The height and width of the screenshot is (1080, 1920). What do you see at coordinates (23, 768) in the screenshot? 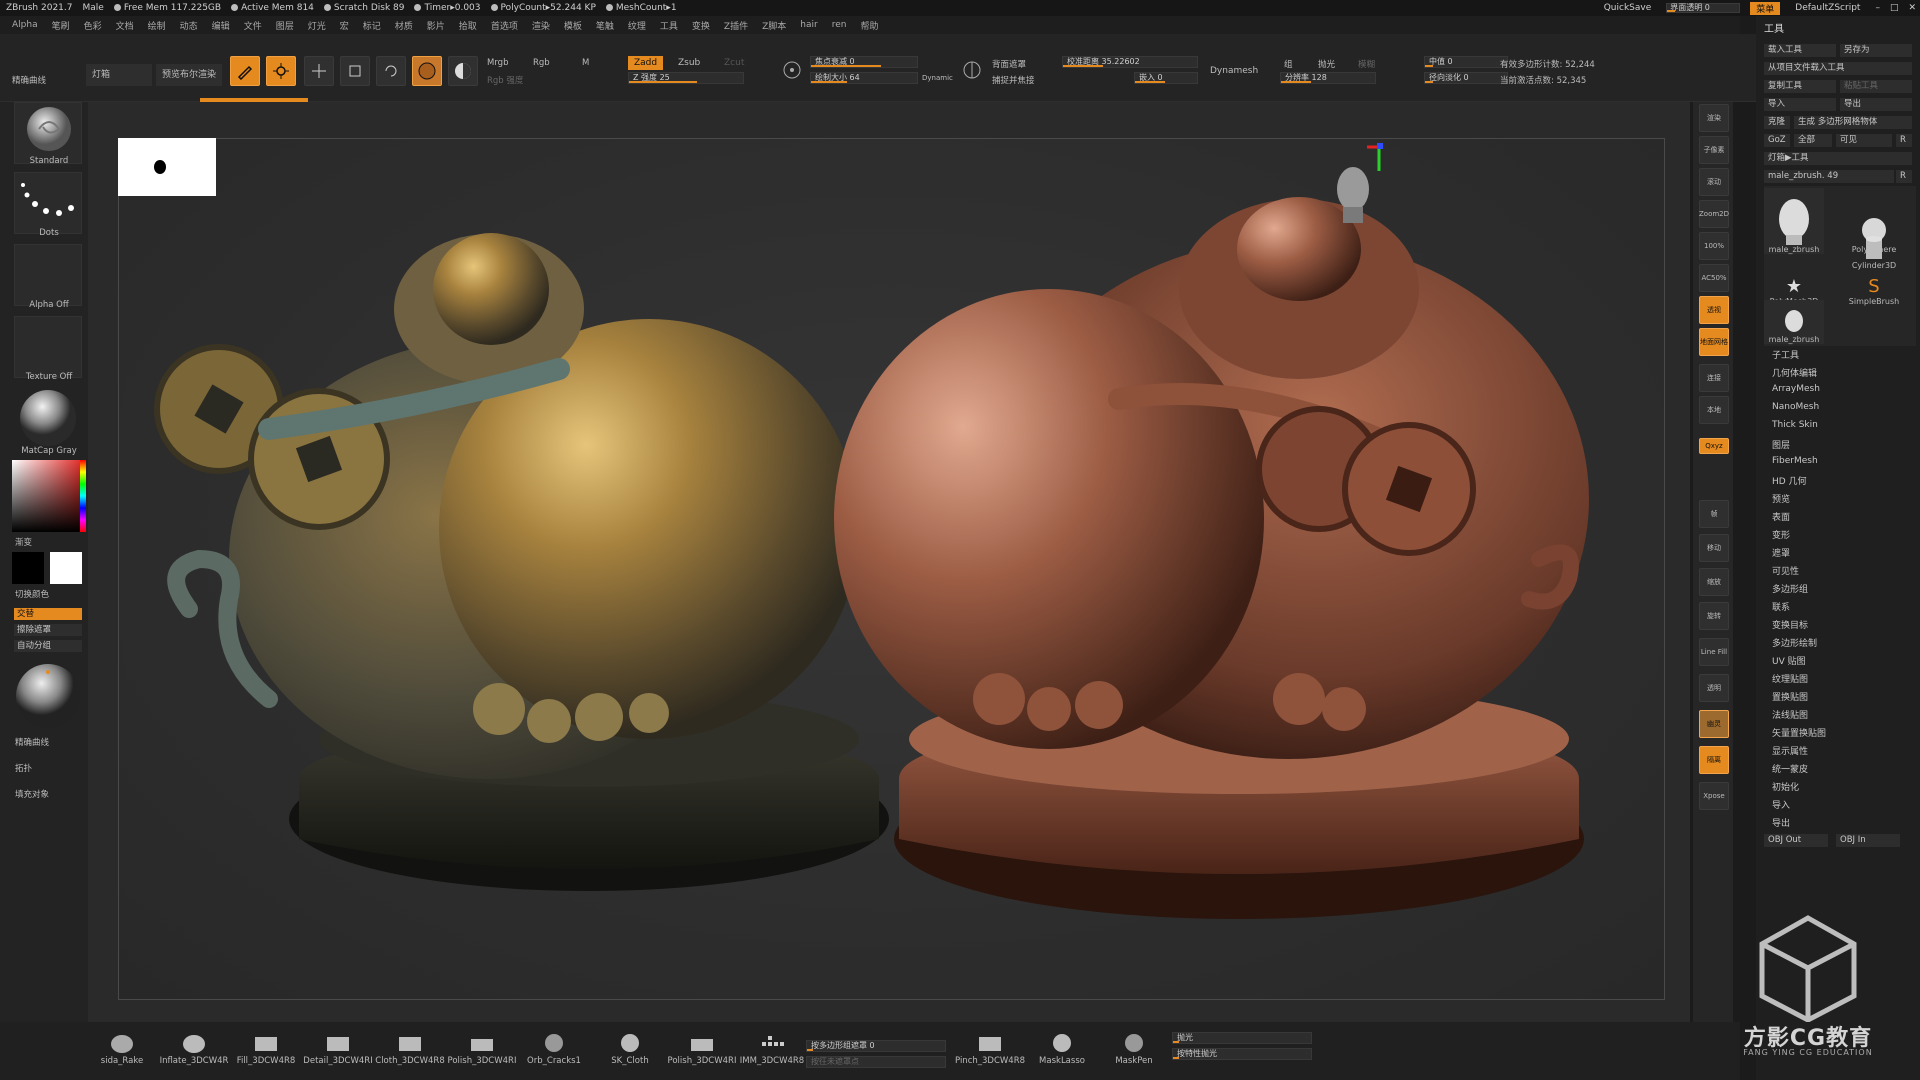
I see `topology-button: 拓扑` at bounding box center [23, 768].